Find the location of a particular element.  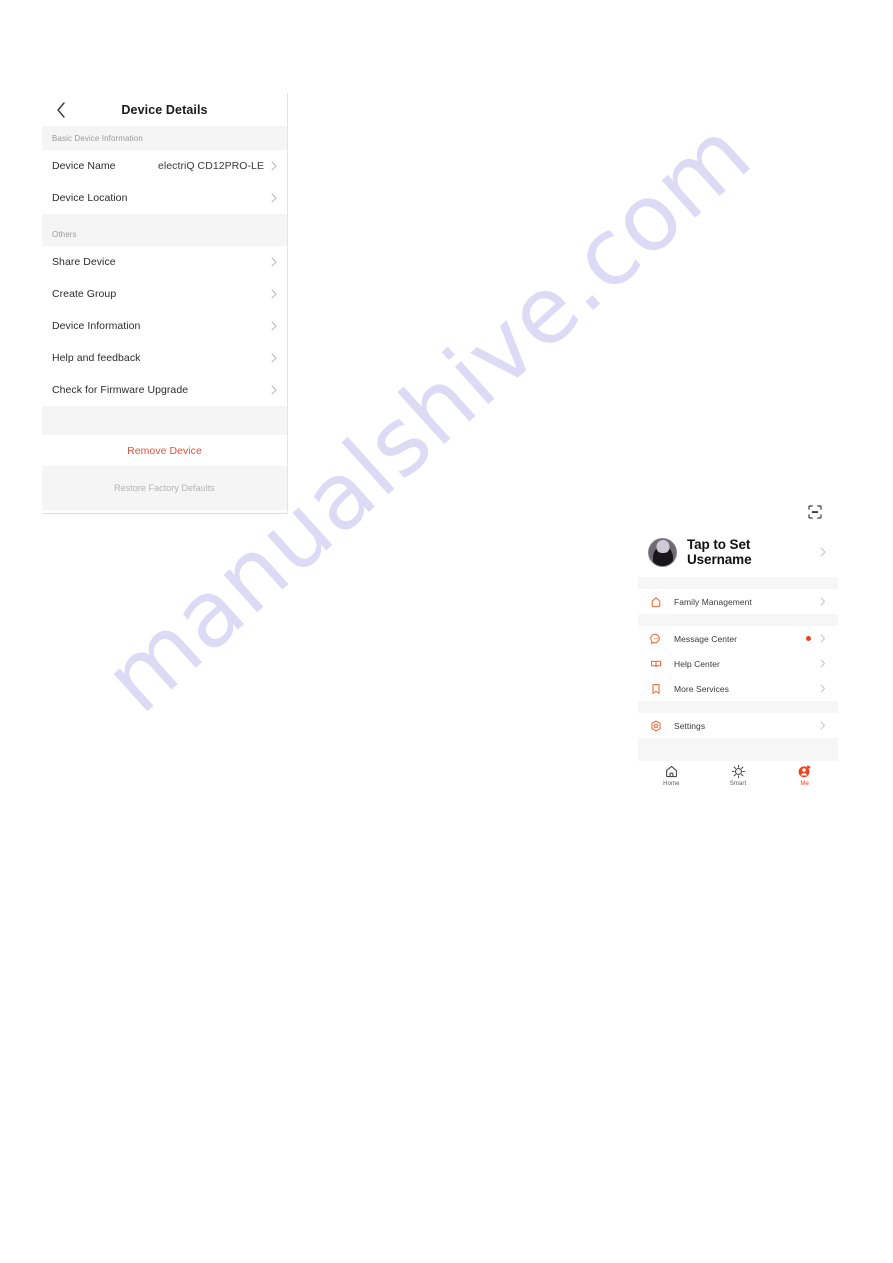

row-label: Device Name is located at coordinates (84, 166).